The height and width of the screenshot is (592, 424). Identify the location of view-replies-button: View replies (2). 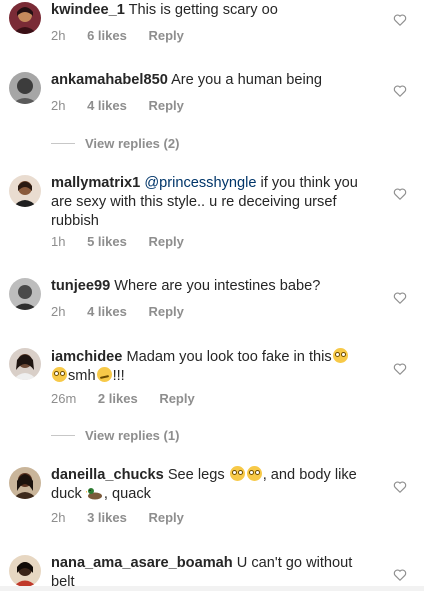
(115, 143).